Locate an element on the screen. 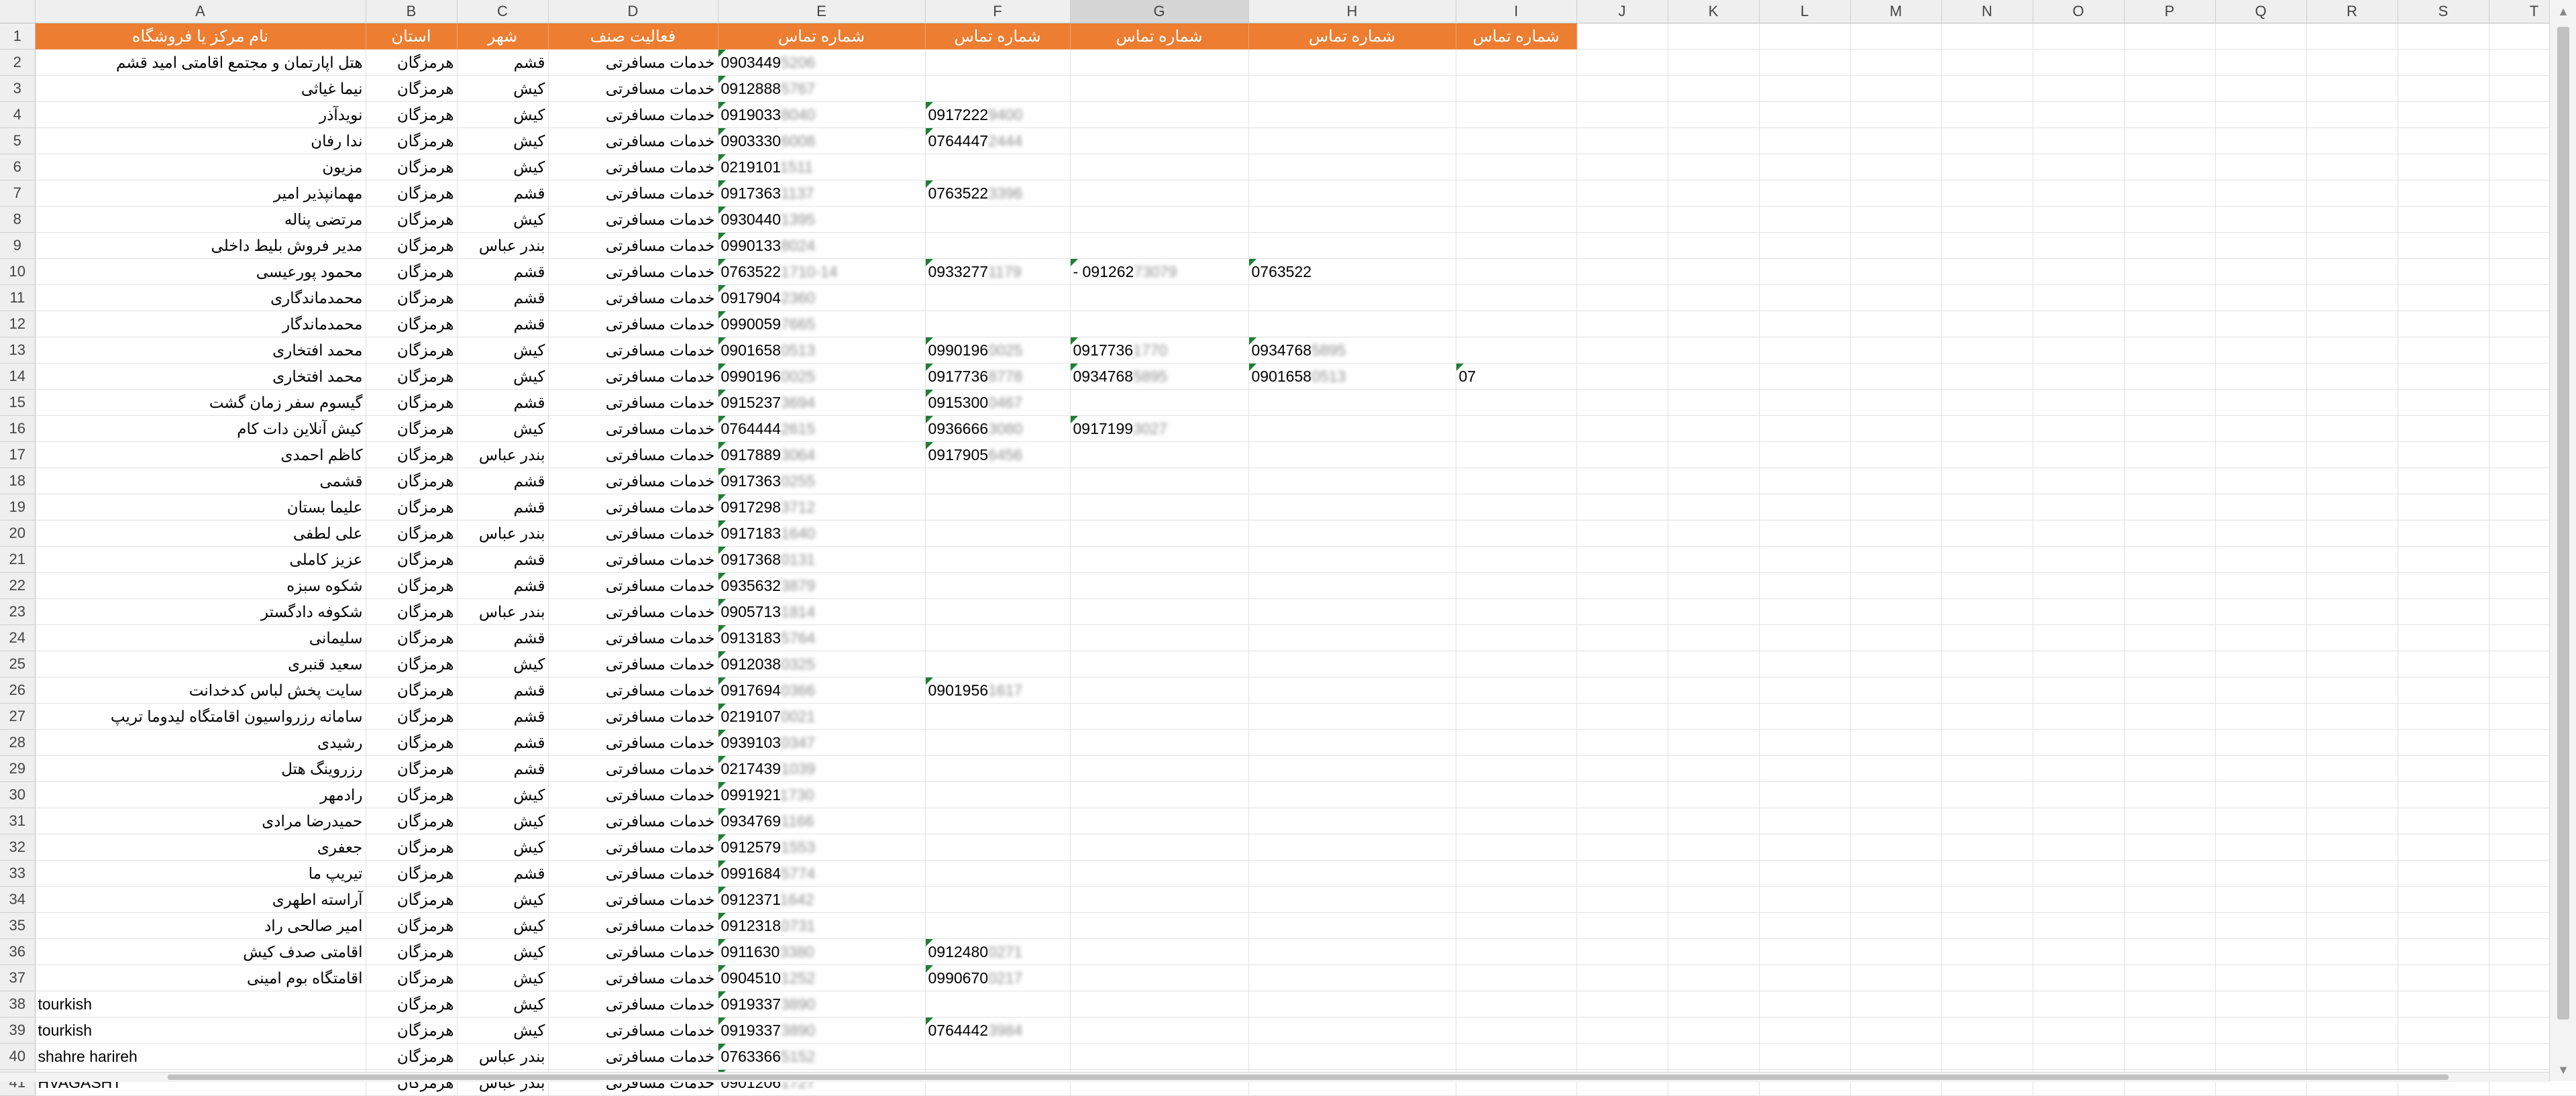  store-name-cell: نویدآذر is located at coordinates (200, 115).